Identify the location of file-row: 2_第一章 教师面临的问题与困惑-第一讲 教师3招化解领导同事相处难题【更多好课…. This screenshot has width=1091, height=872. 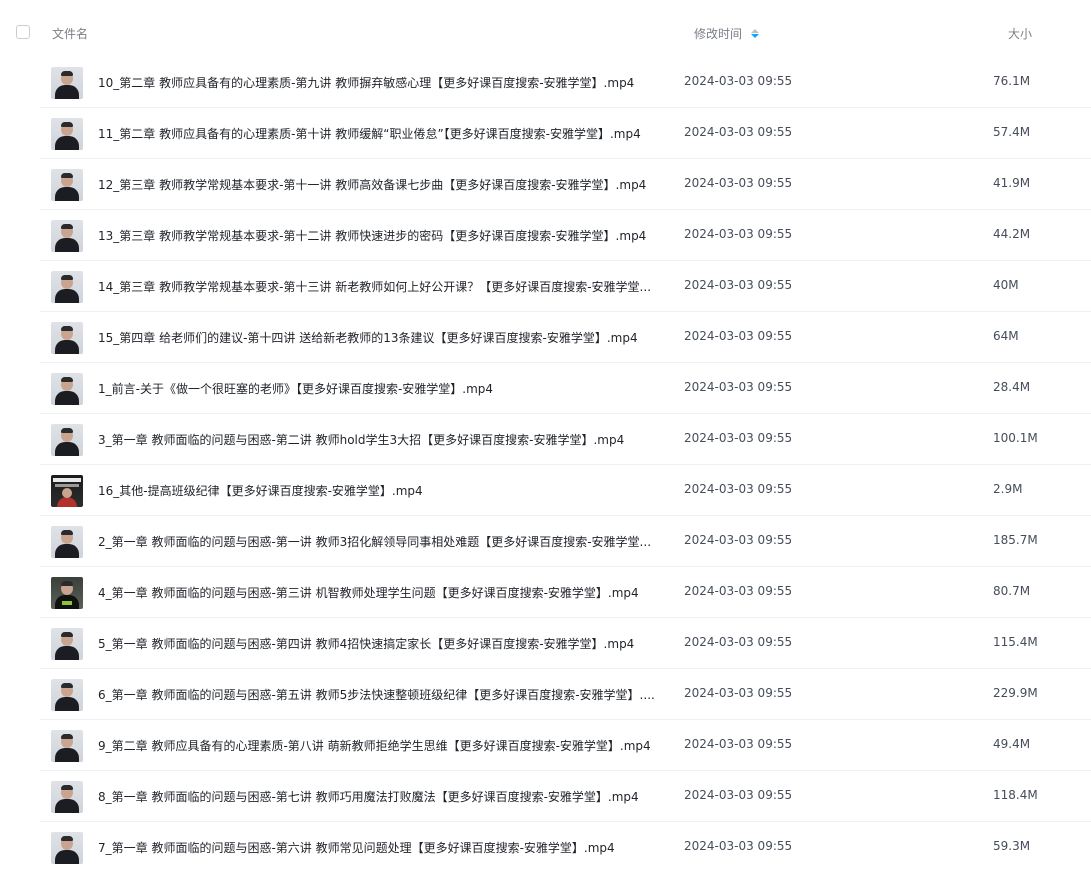
(545, 541).